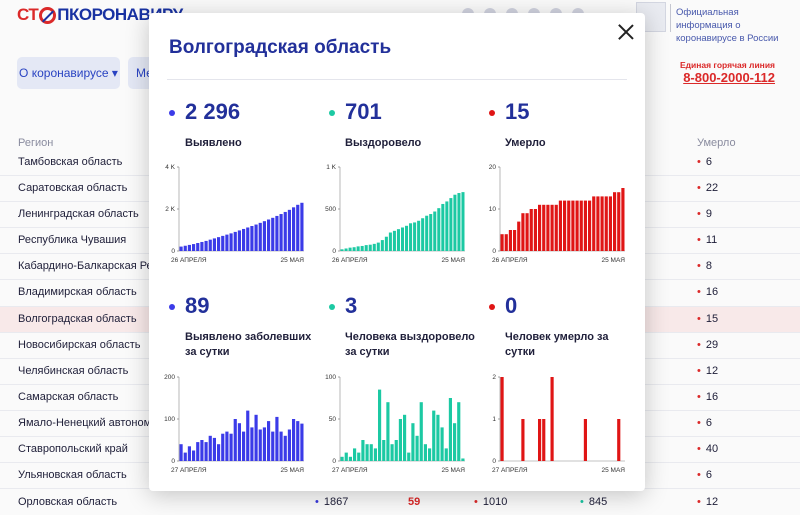  I want to click on chart-recovered: 0 500 1 K 26 АПРЕЛЯ 25 МАЯ, so click(393, 217).